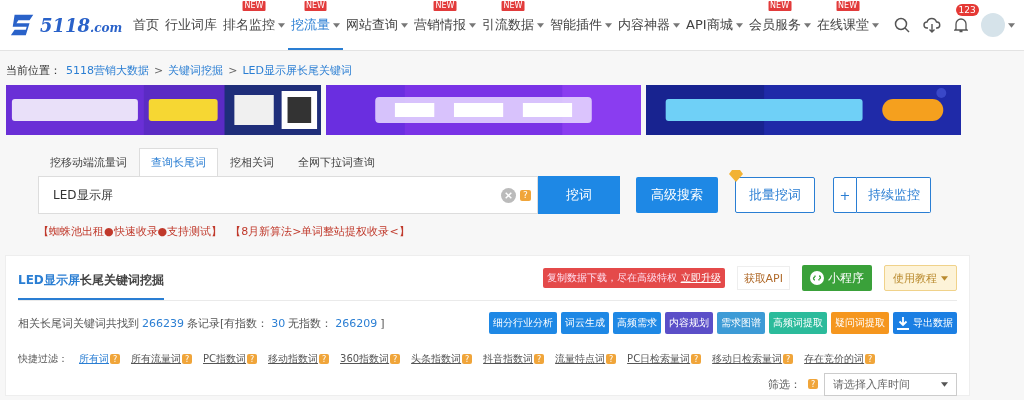  Describe the element at coordinates (967, 10) in the screenshot. I see `notification-count: 123` at that location.